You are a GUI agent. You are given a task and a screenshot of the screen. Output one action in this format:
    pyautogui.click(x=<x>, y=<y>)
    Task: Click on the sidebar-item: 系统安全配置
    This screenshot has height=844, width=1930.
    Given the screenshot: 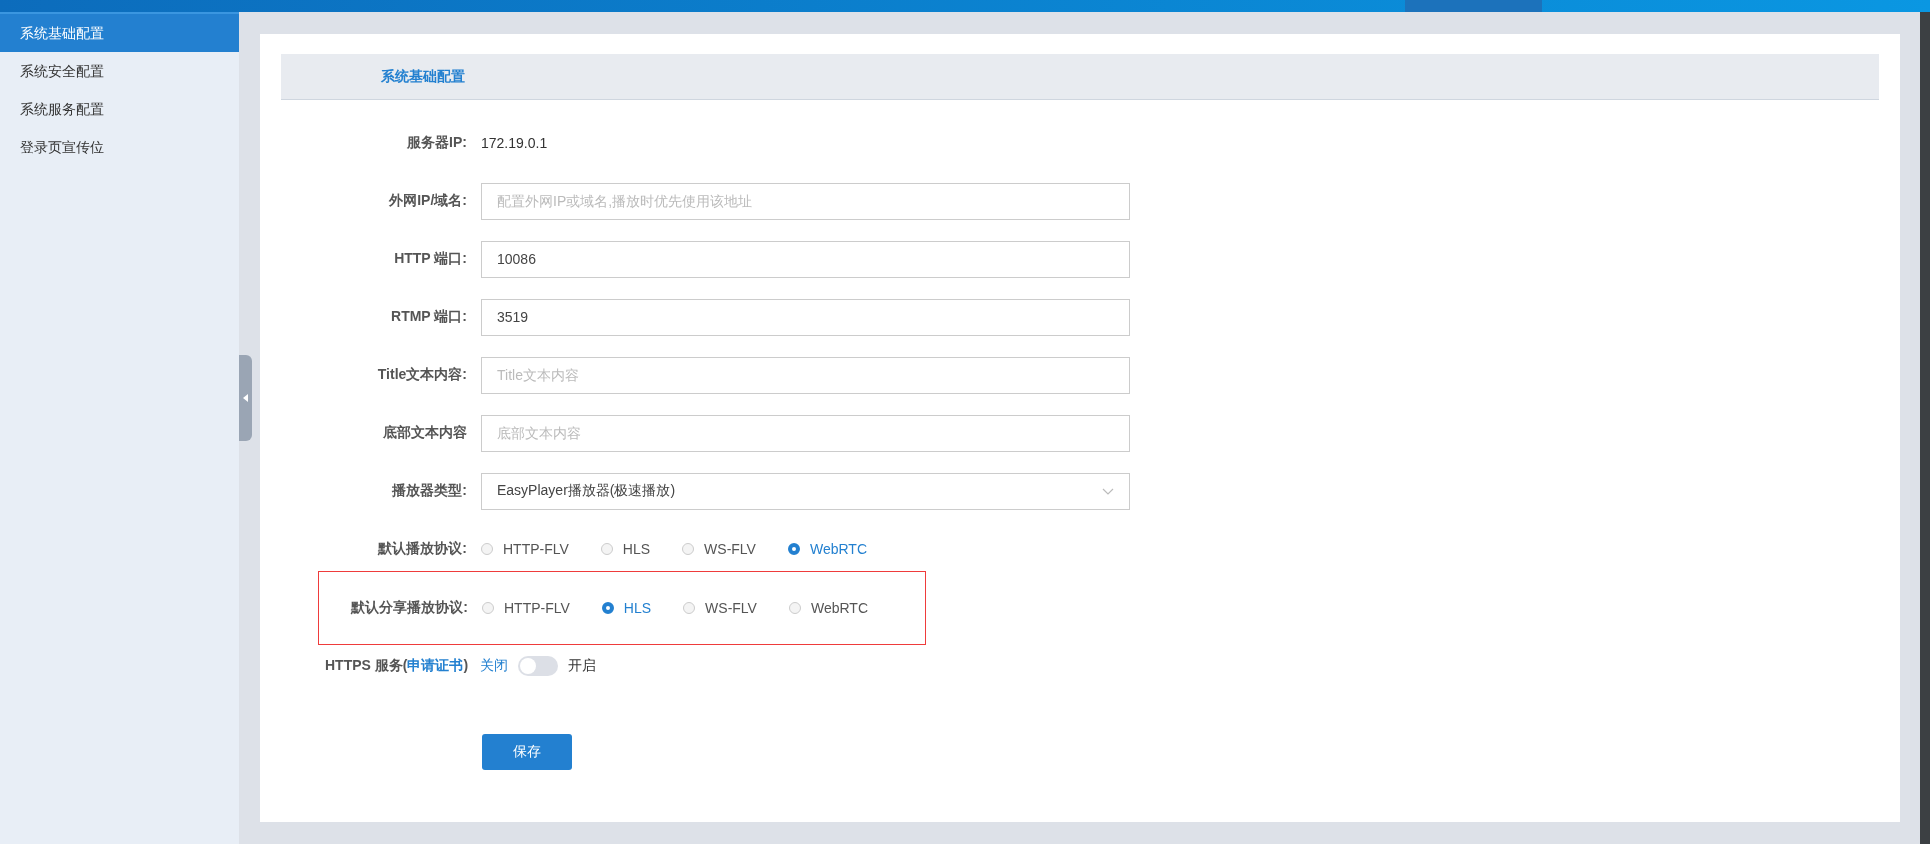 What is the action you would take?
    pyautogui.click(x=119, y=71)
    